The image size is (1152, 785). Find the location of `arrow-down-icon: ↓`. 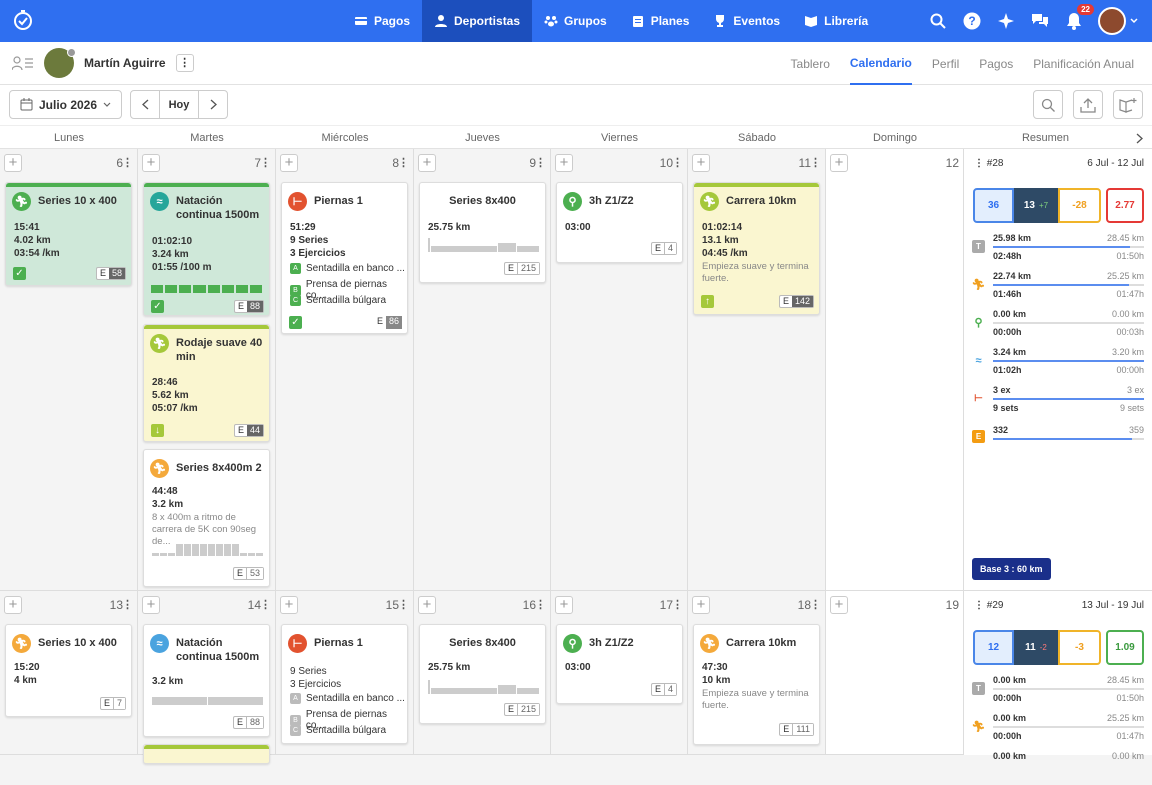

arrow-down-icon: ↓ is located at coordinates (157, 430).